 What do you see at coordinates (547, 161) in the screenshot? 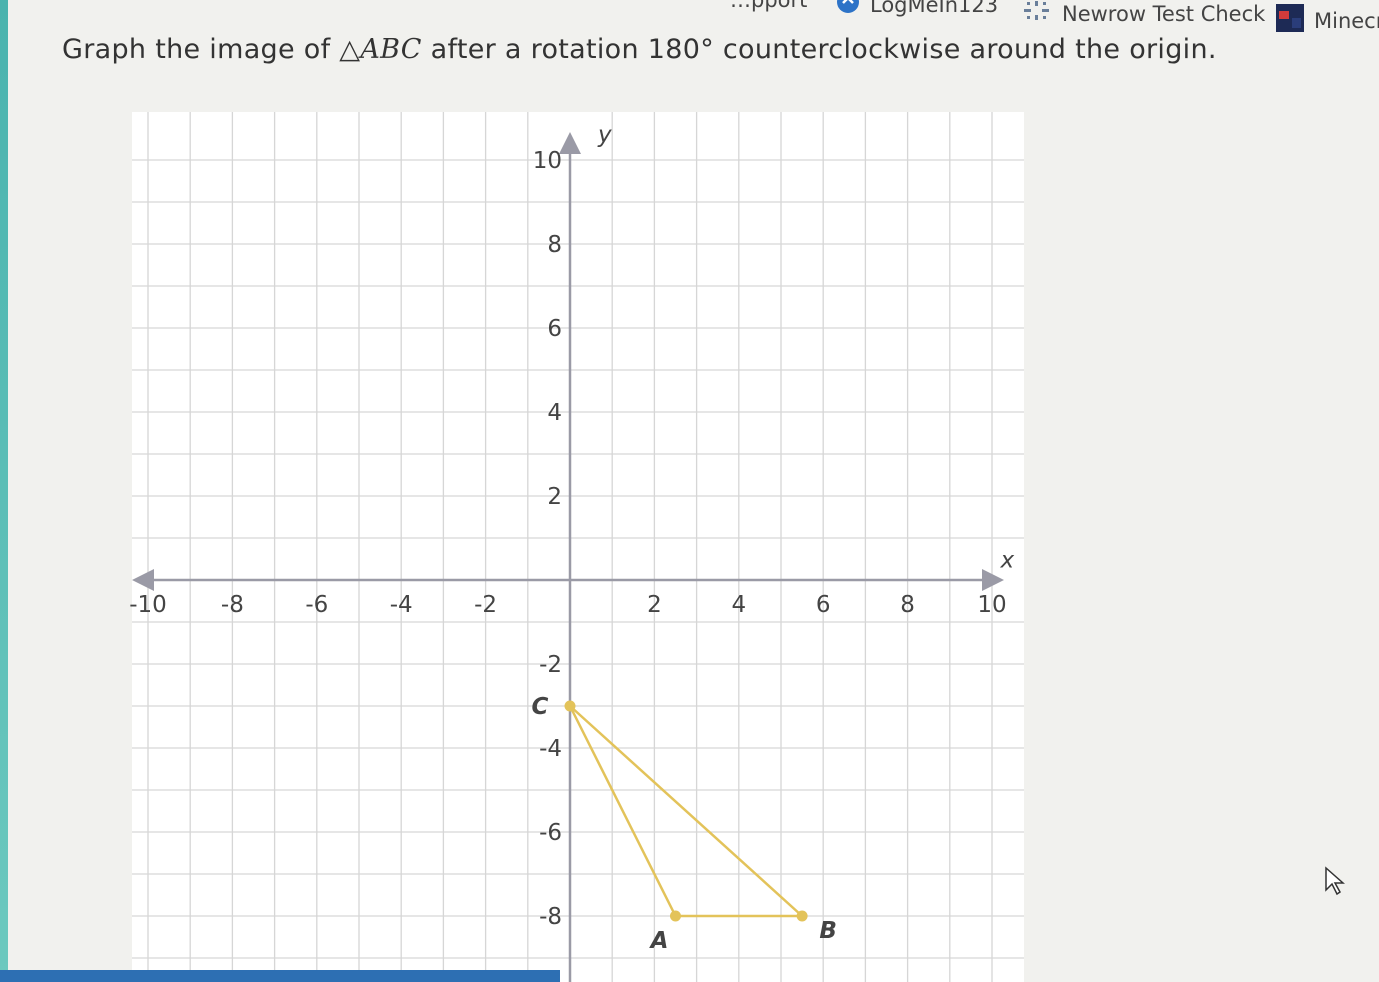
I see `y-tick-label: 10` at bounding box center [547, 161].